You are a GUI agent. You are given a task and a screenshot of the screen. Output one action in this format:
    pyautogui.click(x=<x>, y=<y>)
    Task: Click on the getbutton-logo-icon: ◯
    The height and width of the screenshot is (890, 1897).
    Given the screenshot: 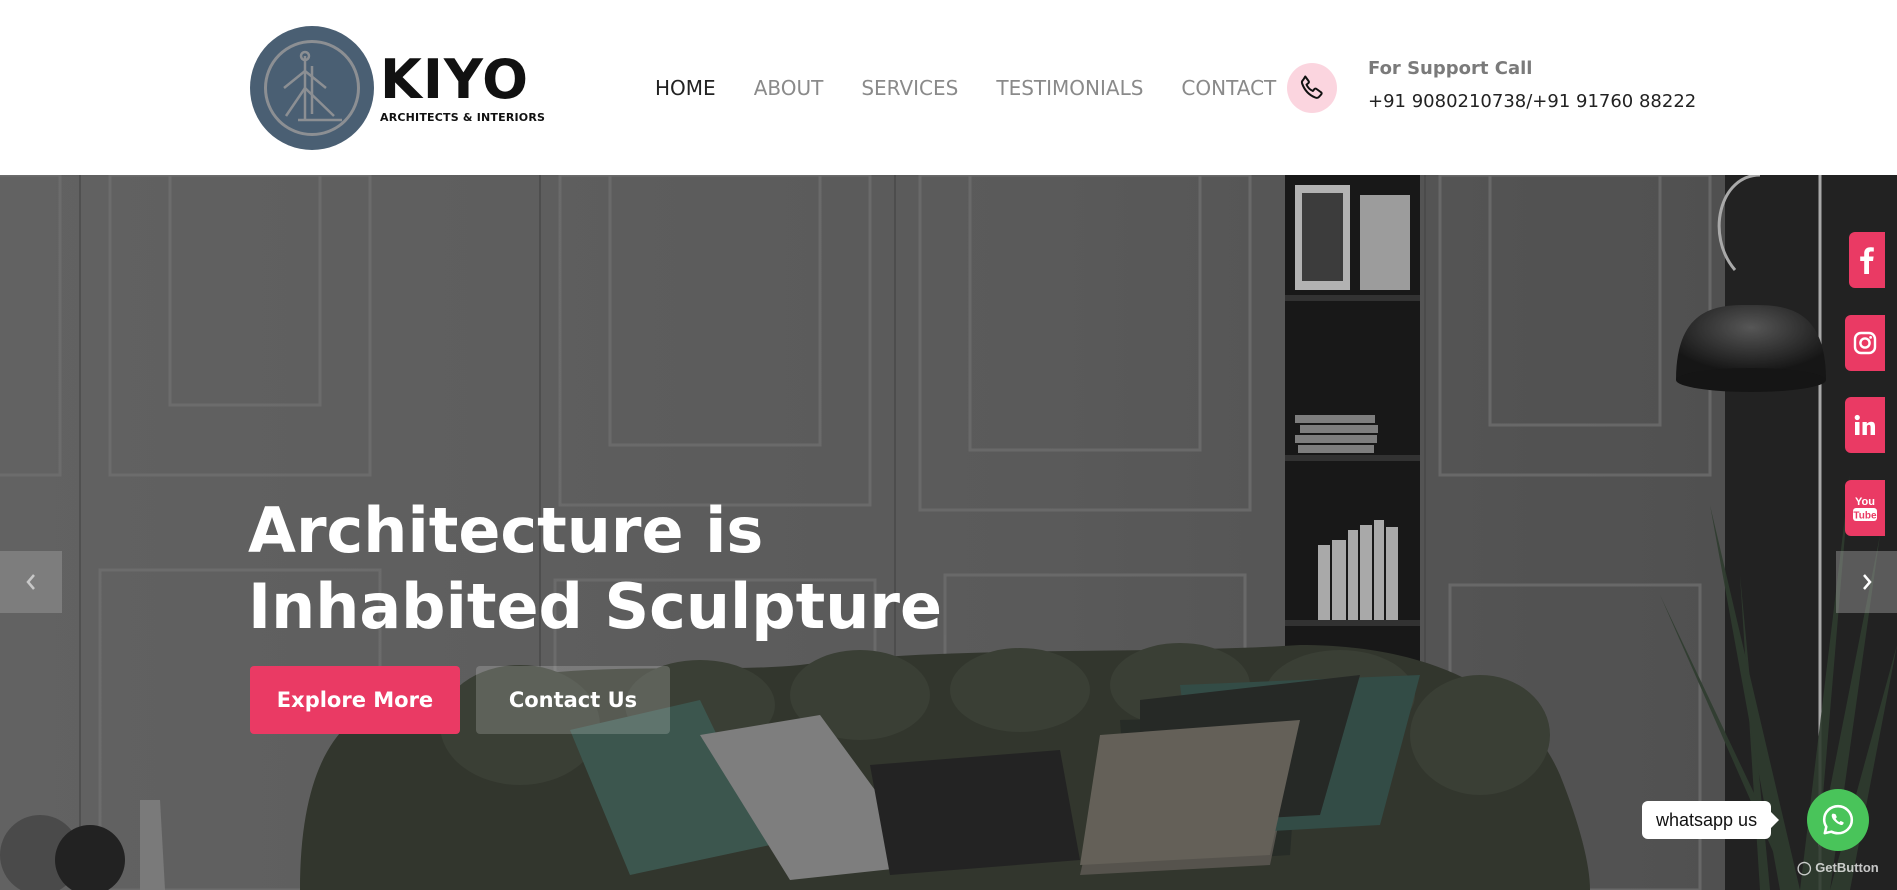 What is the action you would take?
    pyautogui.click(x=1804, y=867)
    